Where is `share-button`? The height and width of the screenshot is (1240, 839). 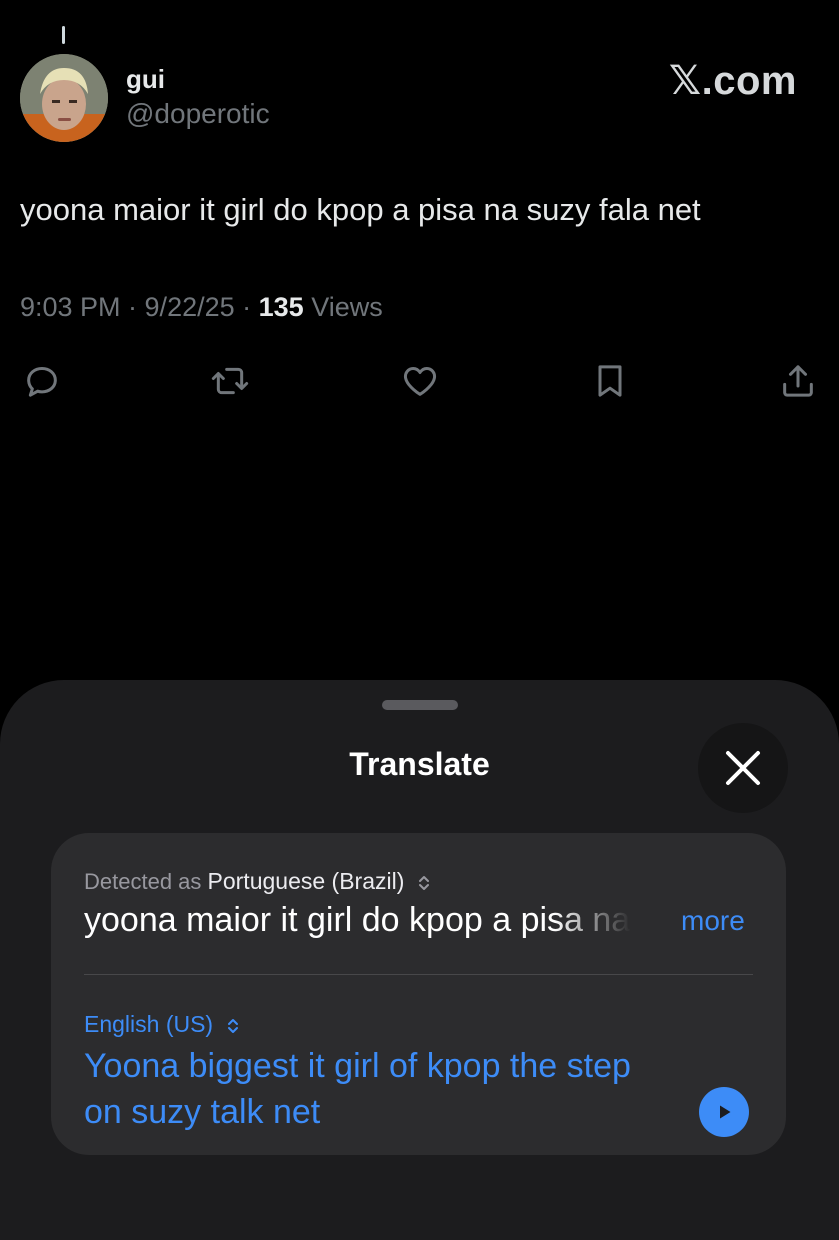
share-button is located at coordinates (798, 381).